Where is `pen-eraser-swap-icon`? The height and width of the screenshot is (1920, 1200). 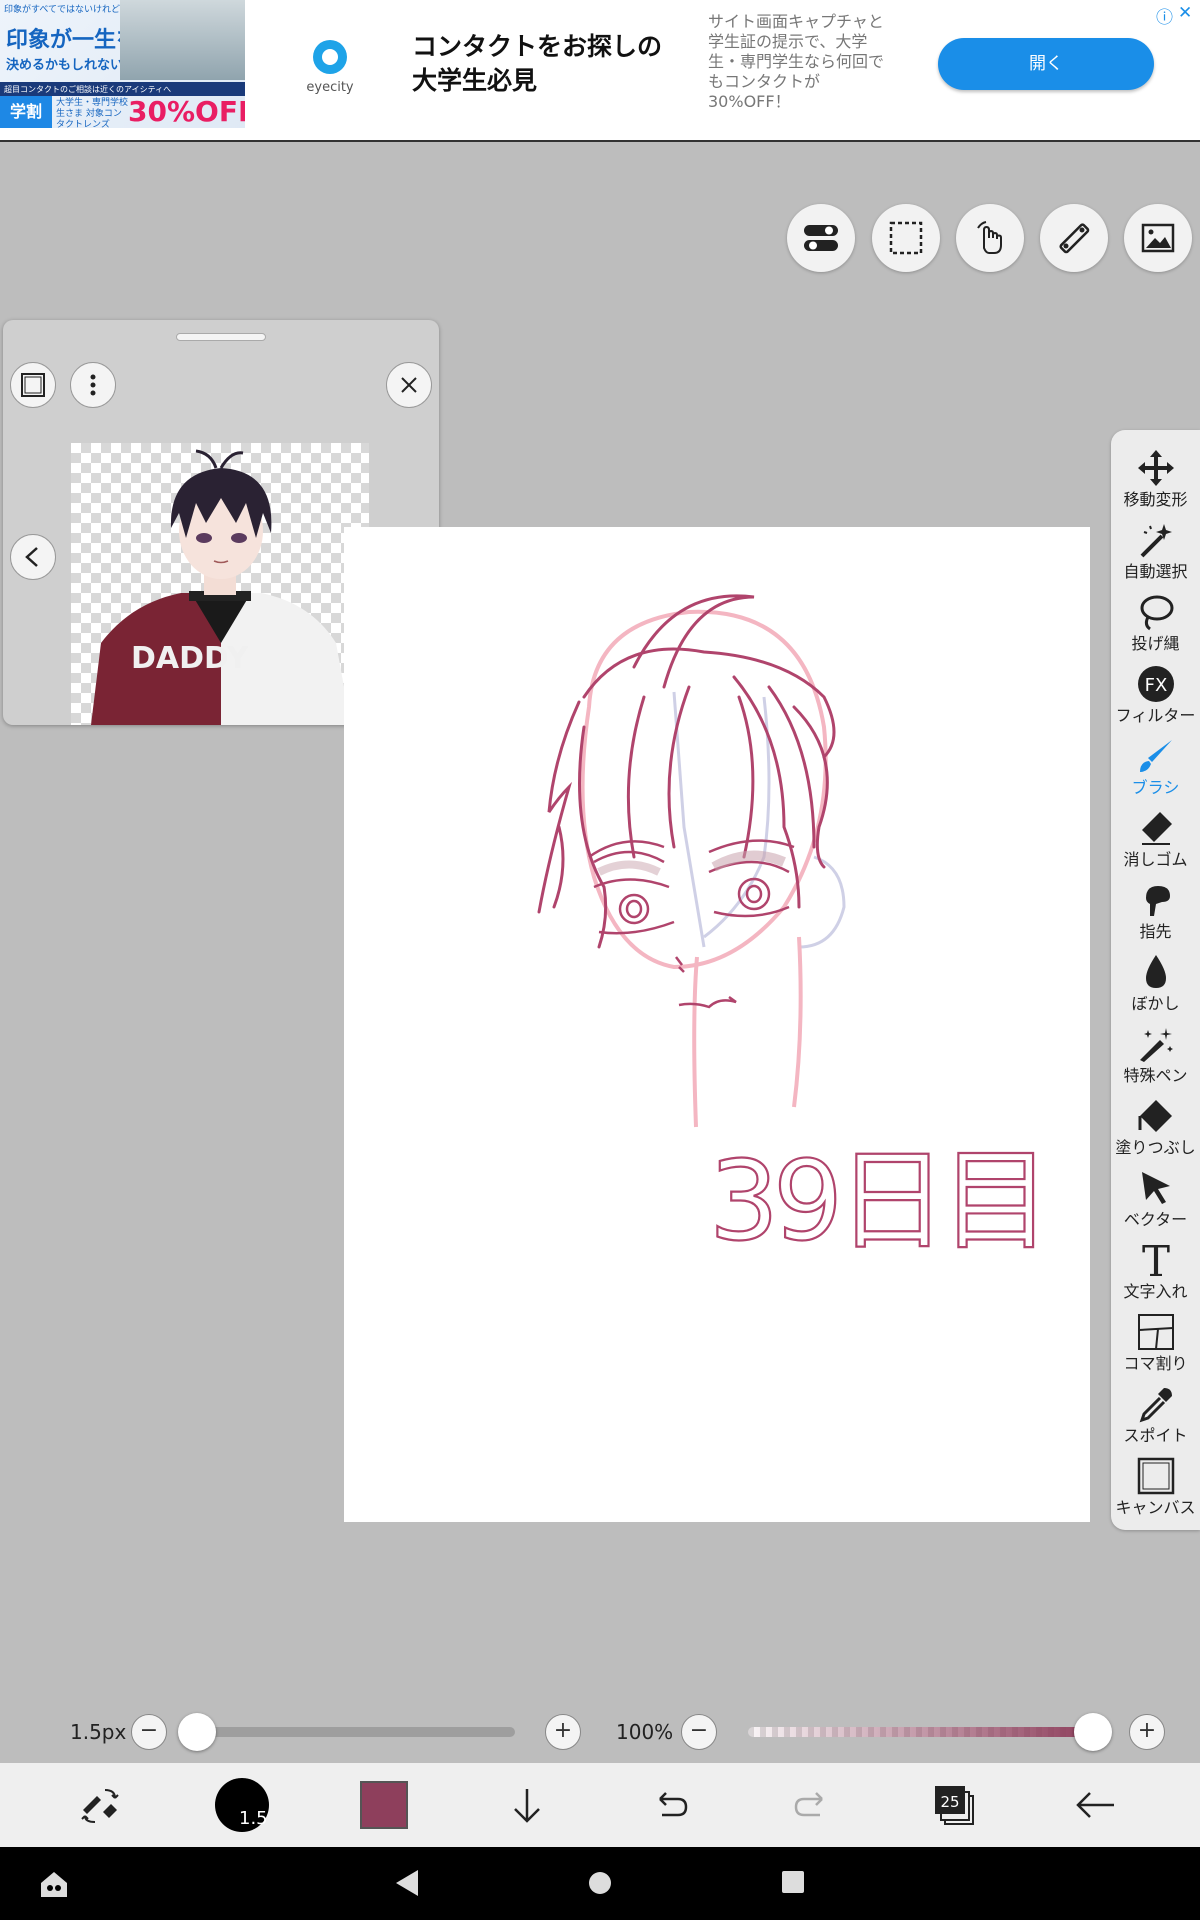 pen-eraser-swap-icon is located at coordinates (100, 1806).